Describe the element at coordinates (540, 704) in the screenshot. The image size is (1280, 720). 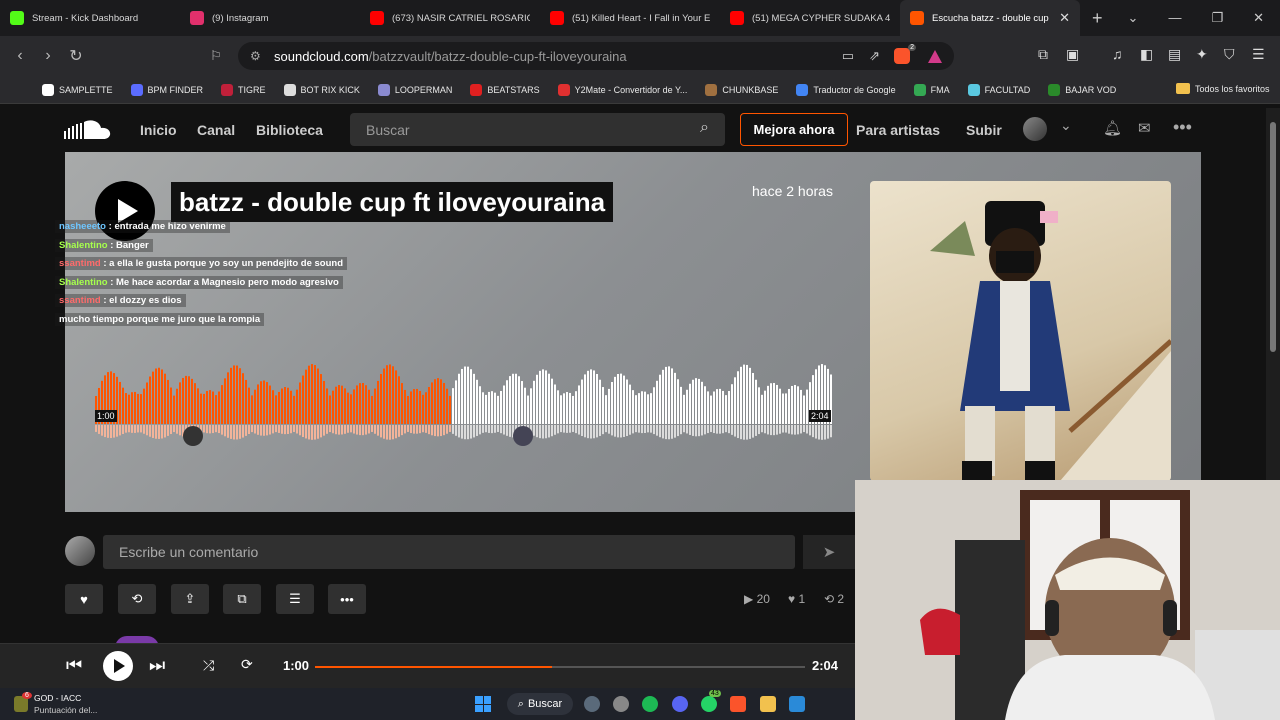
I see `taskbar-search: ⌕ Buscar` at that location.